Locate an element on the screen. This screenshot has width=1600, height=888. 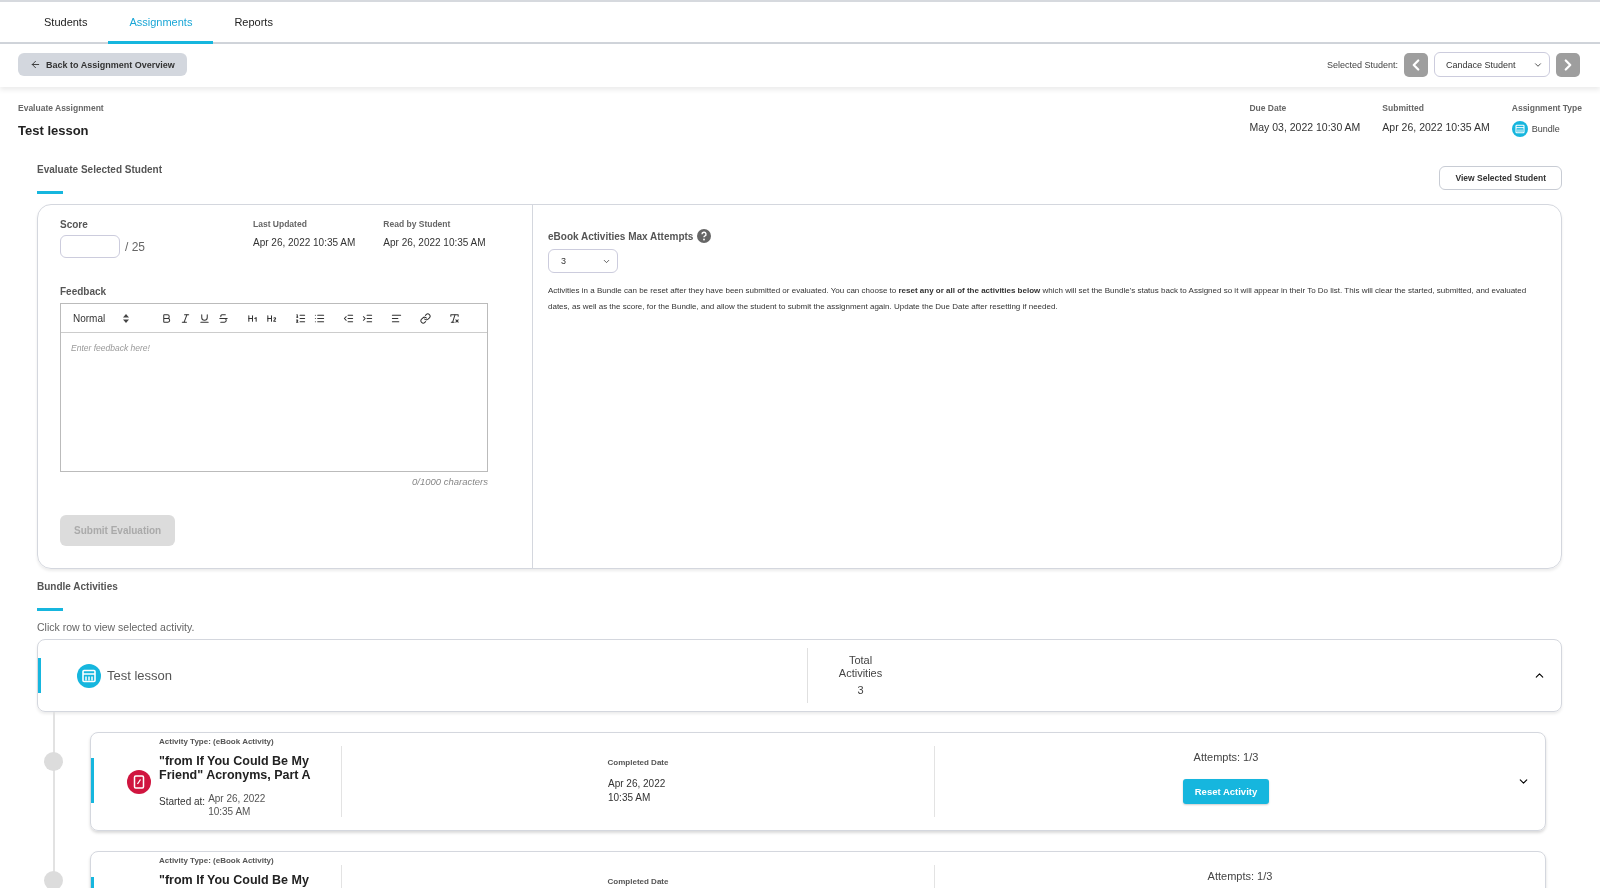
nav-tab: Reports is located at coordinates (253, 23).